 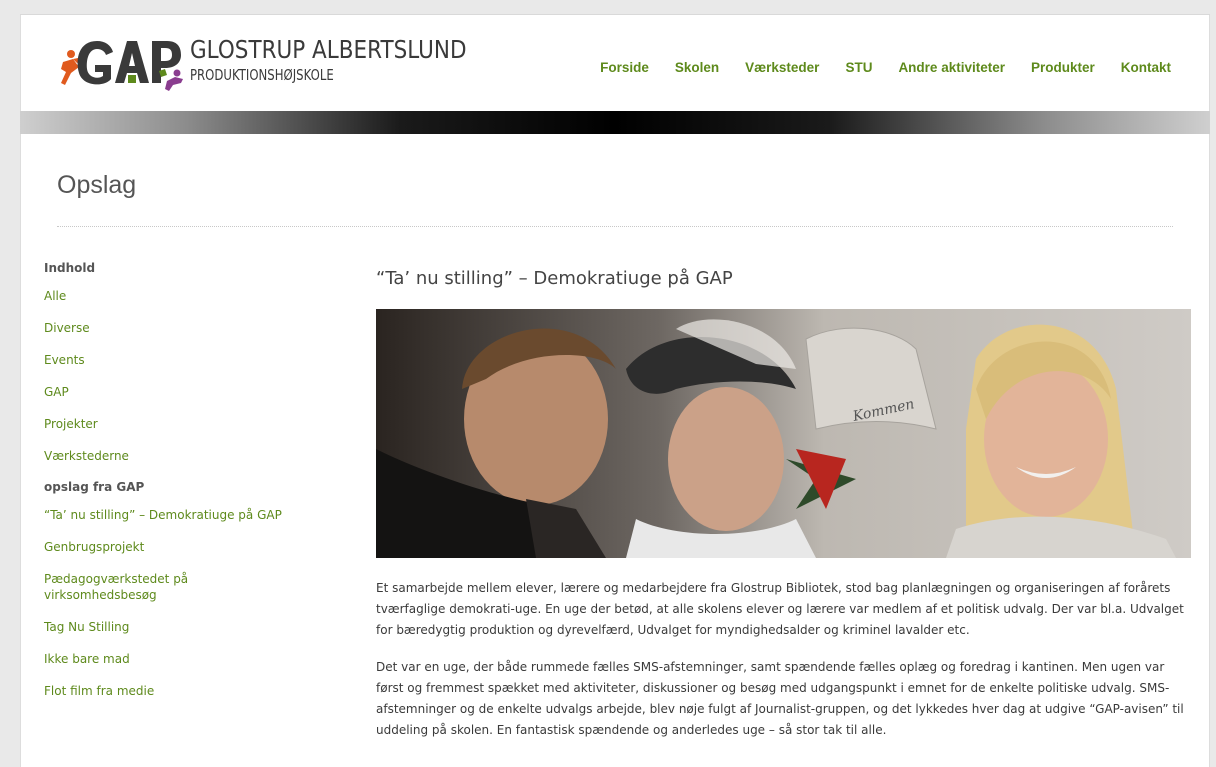 What do you see at coordinates (328, 49) in the screenshot?
I see `logo-school-name: GLOSTRUP ALBERTSLUND` at bounding box center [328, 49].